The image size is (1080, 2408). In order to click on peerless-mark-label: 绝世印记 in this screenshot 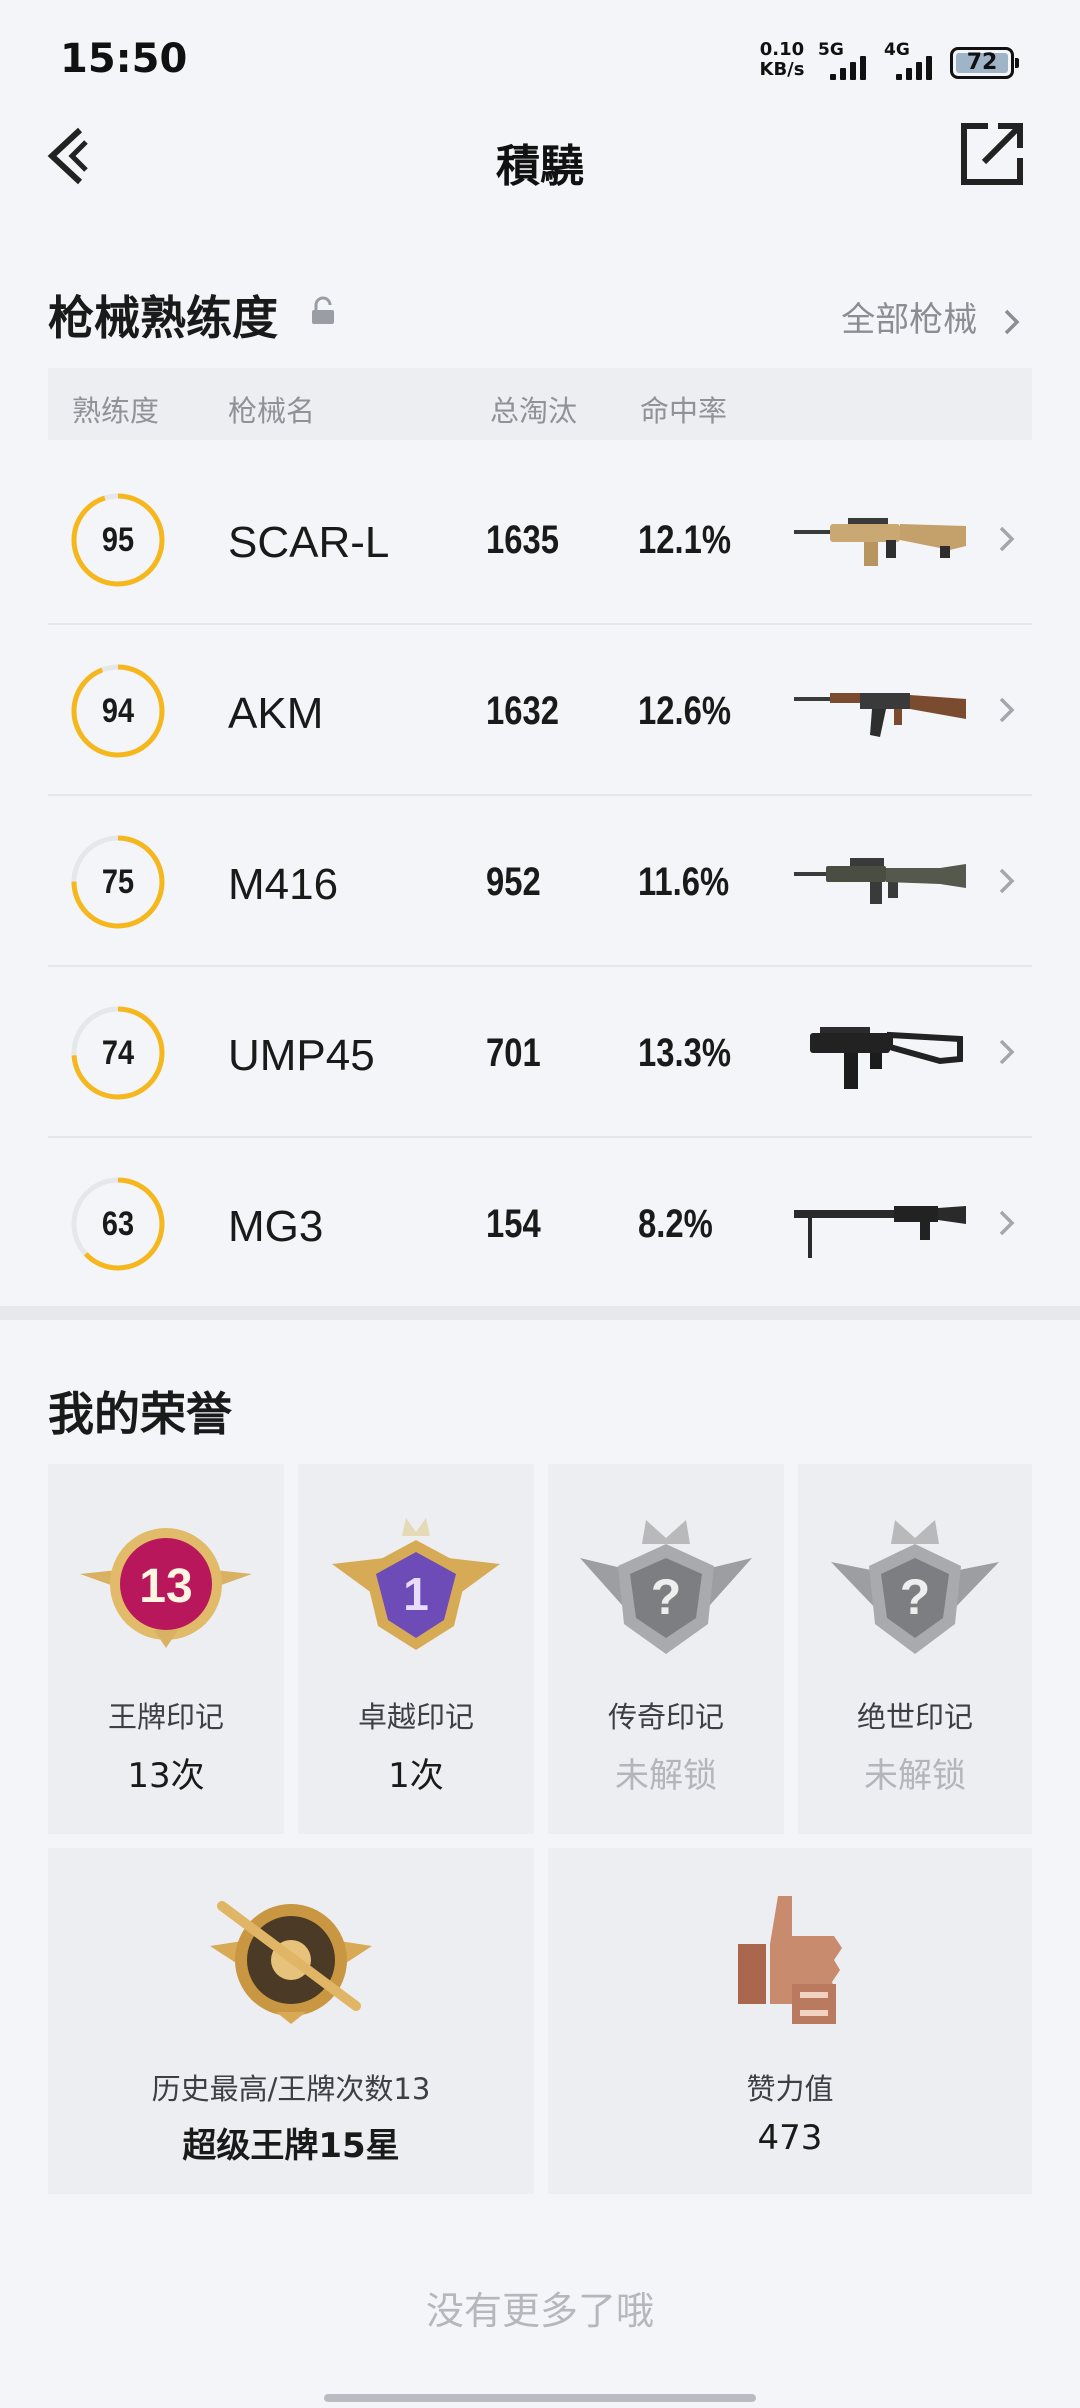, I will do `click(914, 1717)`.